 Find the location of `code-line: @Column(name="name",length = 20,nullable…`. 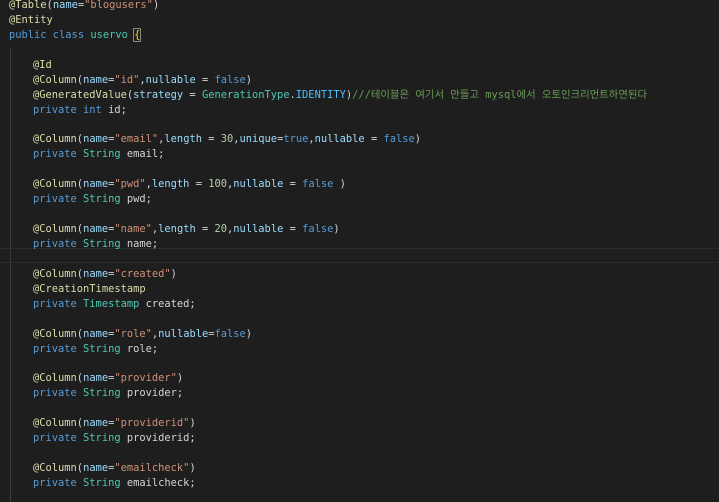

code-line: @Column(name="name",length = 20,nullable… is located at coordinates (328, 229).